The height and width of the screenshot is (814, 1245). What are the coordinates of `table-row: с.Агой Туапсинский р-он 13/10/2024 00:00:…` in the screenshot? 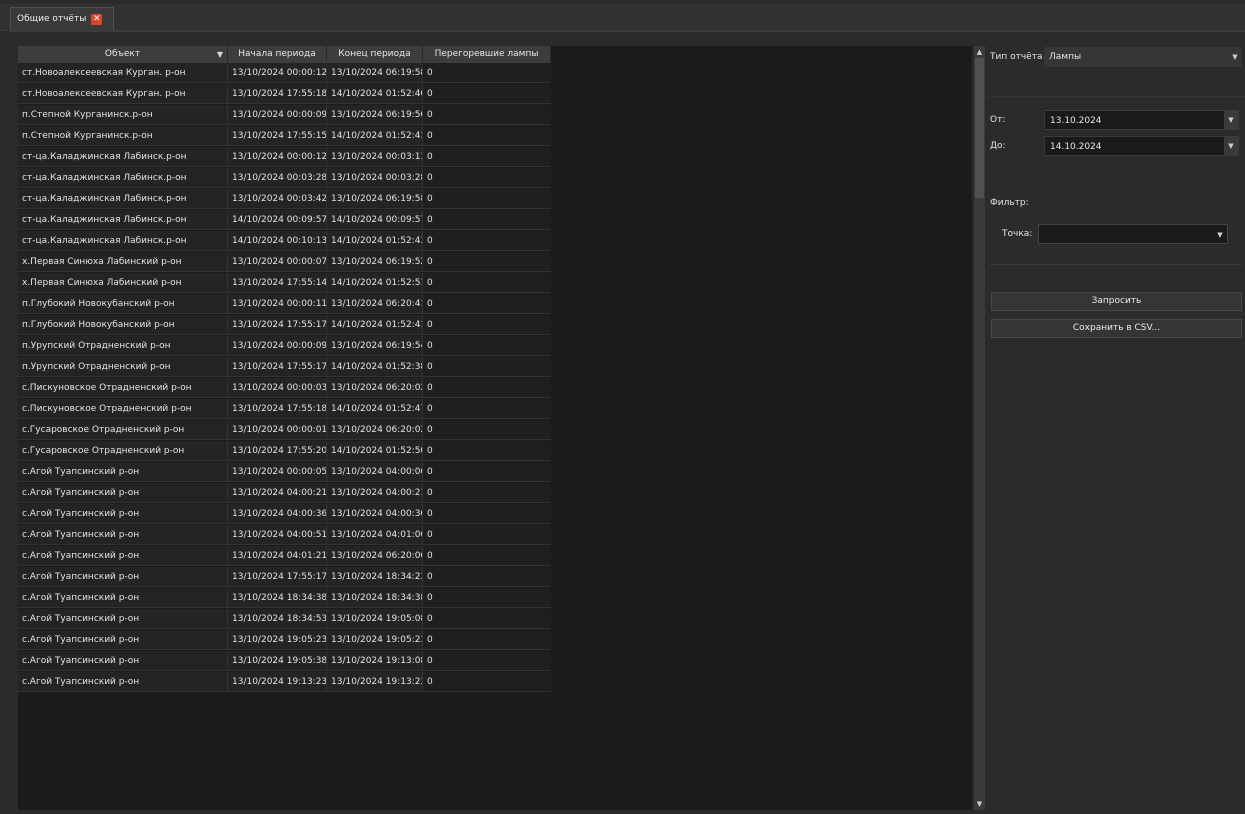 It's located at (495, 472).